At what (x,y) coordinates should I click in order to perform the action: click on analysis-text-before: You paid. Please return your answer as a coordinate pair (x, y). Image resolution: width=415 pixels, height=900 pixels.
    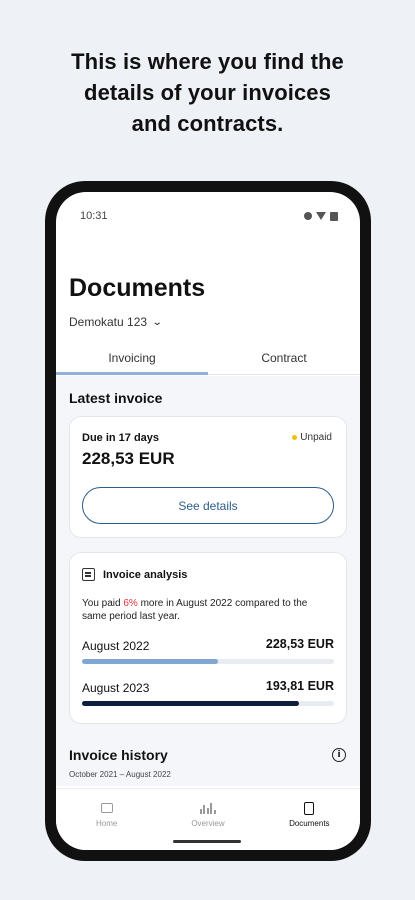
    Looking at the image, I should click on (103, 603).